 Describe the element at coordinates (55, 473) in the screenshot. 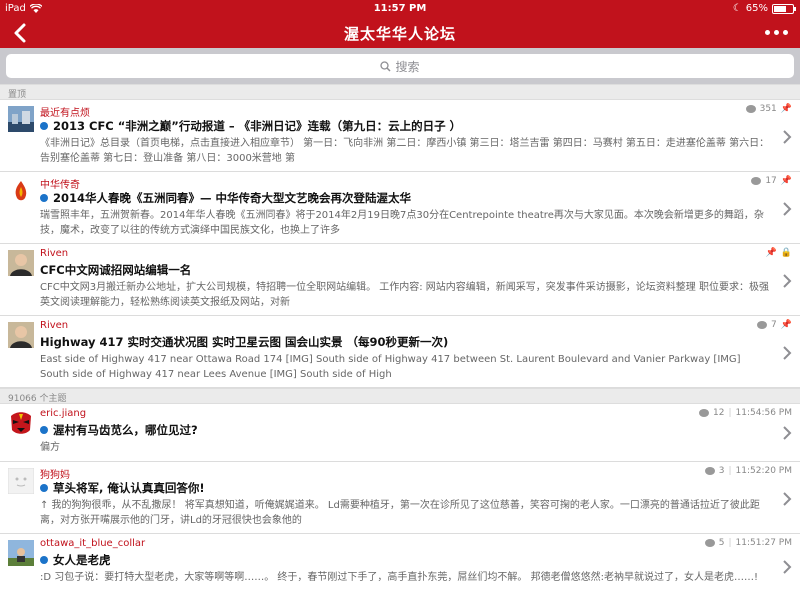

I see `topic-author: 狗狗妈` at that location.